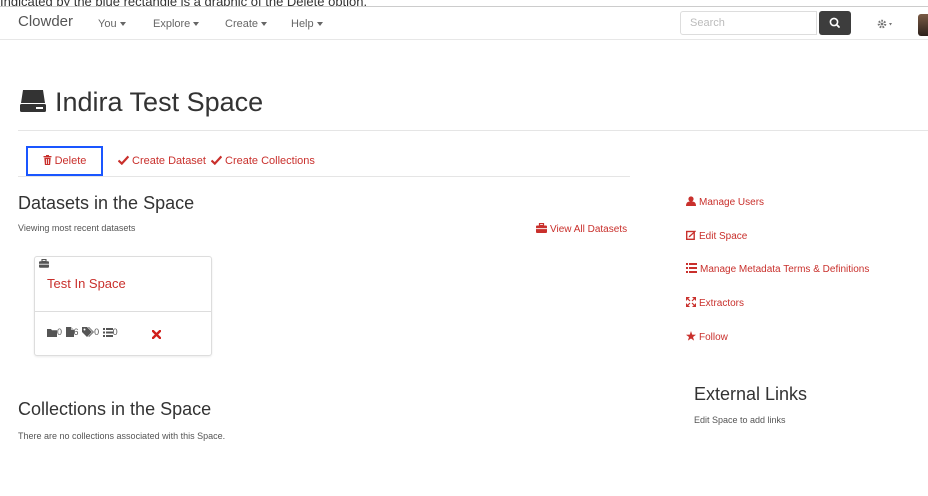 Image resolution: width=928 pixels, height=496 pixels. Describe the element at coordinates (722, 303) in the screenshot. I see `extractors-label: Extractors` at that location.